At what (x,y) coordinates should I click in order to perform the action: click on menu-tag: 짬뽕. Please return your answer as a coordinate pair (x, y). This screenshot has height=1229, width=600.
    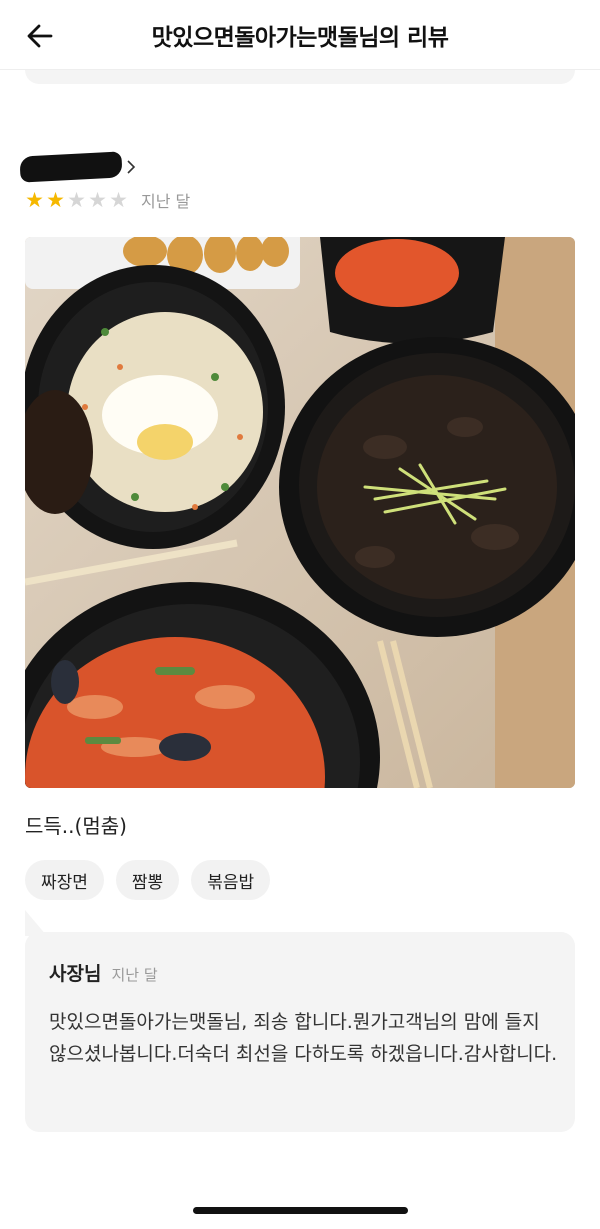
    Looking at the image, I should click on (147, 880).